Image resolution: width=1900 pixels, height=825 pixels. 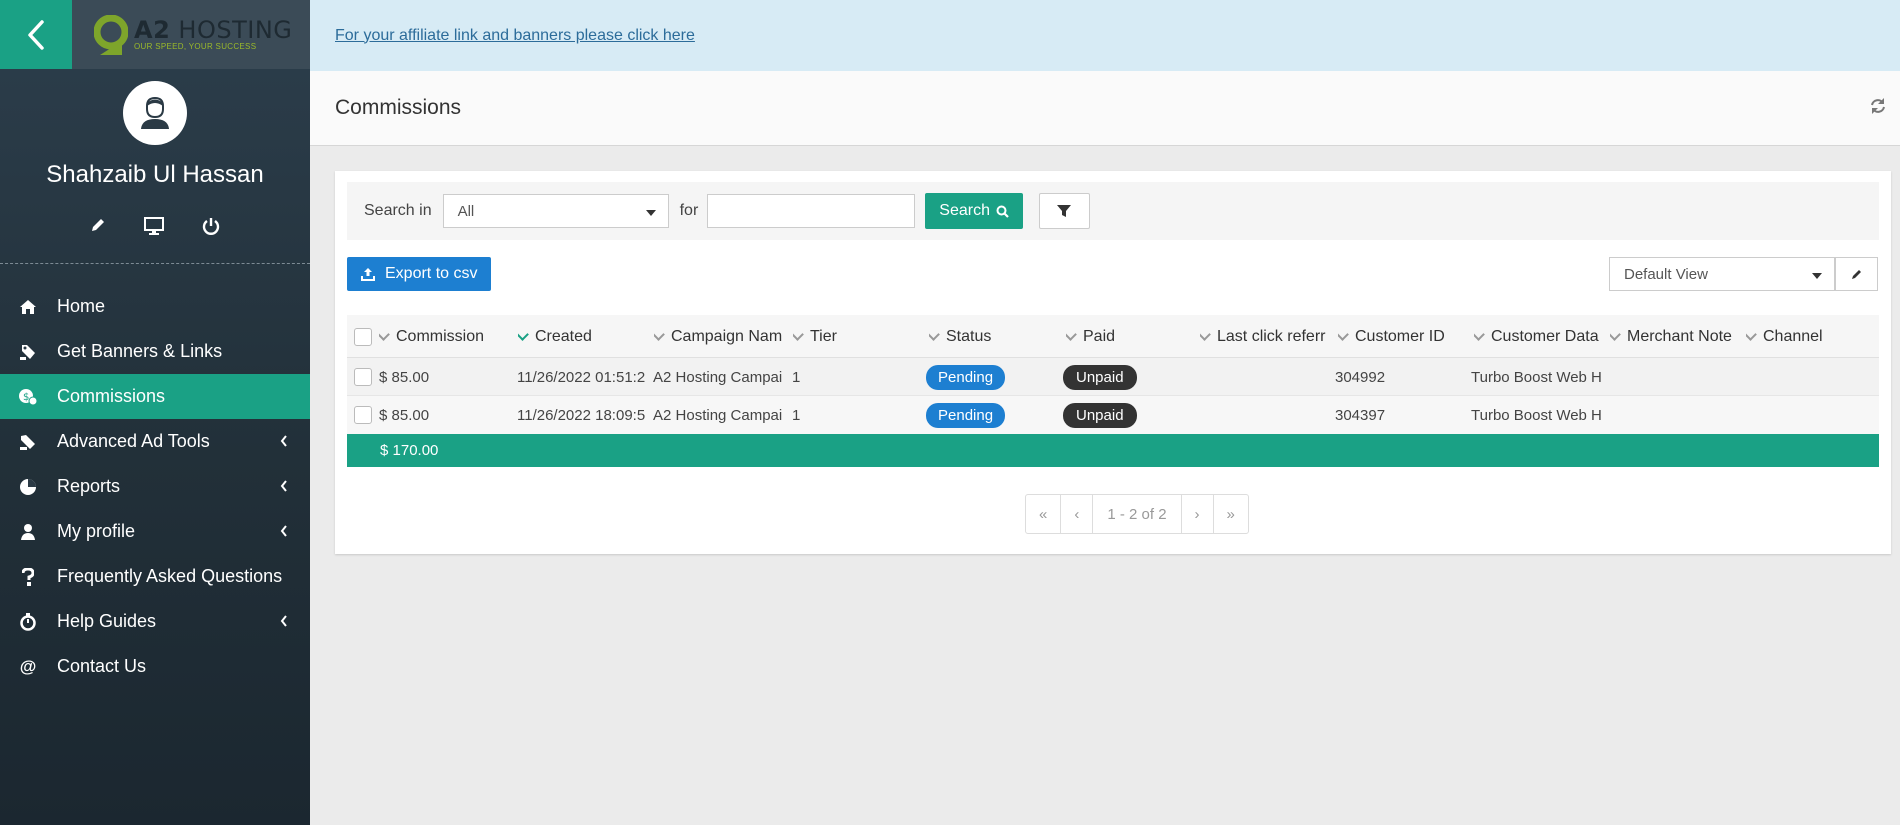 What do you see at coordinates (964, 210) in the screenshot?
I see `search-button-label: Search` at bounding box center [964, 210].